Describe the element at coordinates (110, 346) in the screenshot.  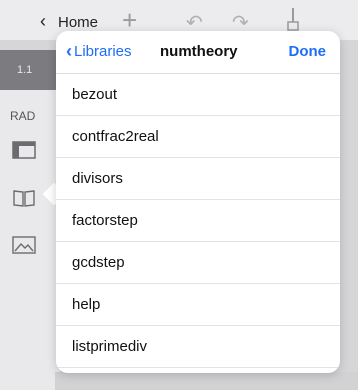
I see `list-item-label: listprimediv` at that location.